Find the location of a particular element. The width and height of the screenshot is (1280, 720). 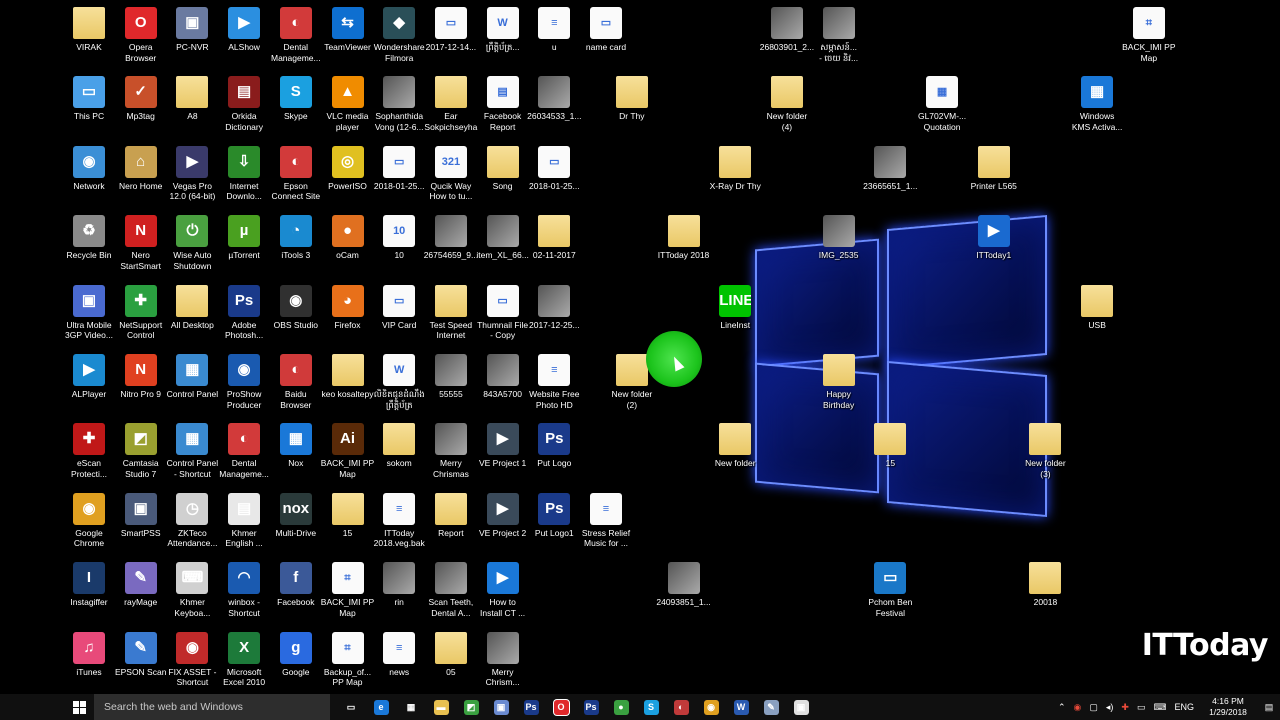

desktop-icon: USB is located at coordinates (1097, 314).